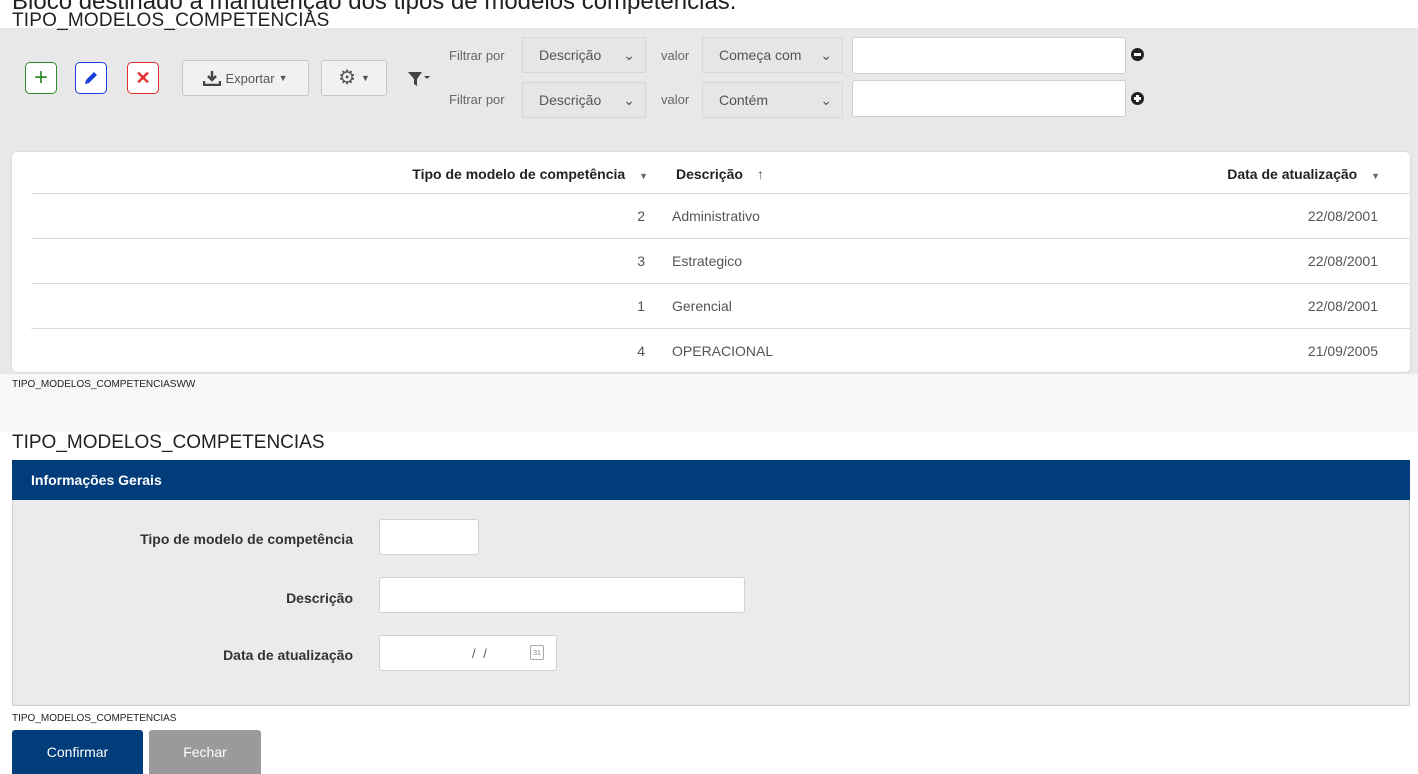  I want to click on tipo-label: Tipo de modelo de competência, so click(246, 539).